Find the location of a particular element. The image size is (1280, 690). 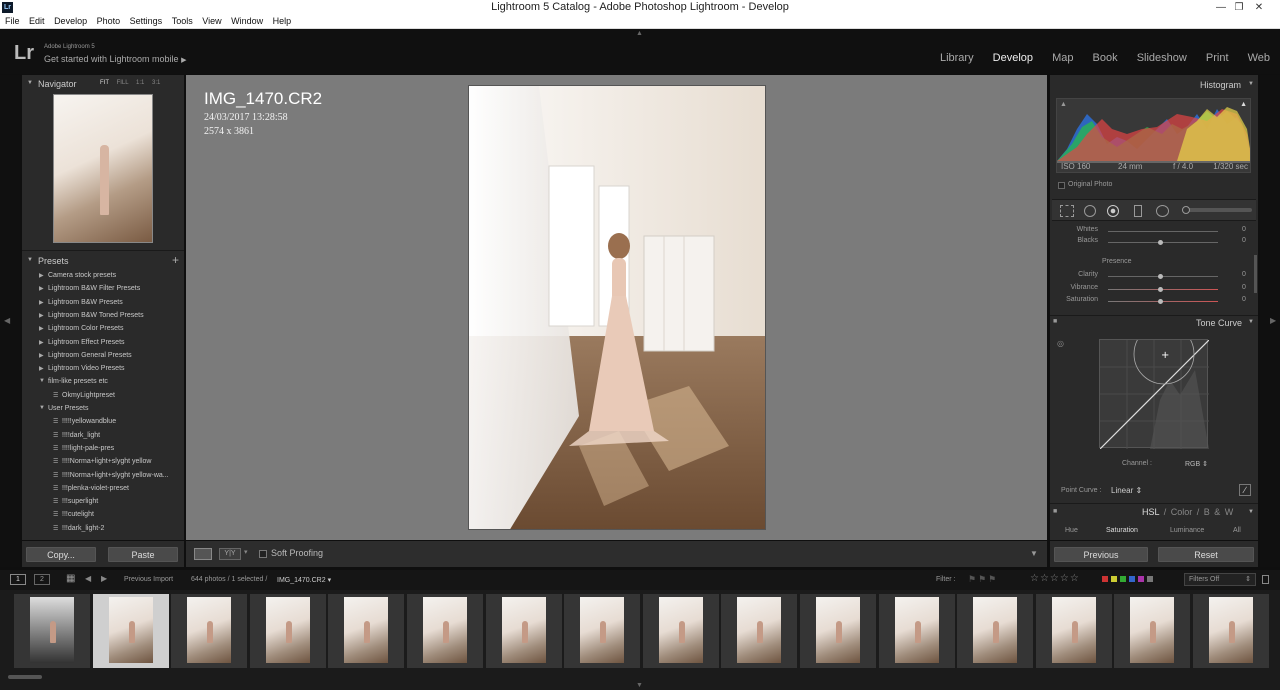

menu-window: Window is located at coordinates (247, 21).